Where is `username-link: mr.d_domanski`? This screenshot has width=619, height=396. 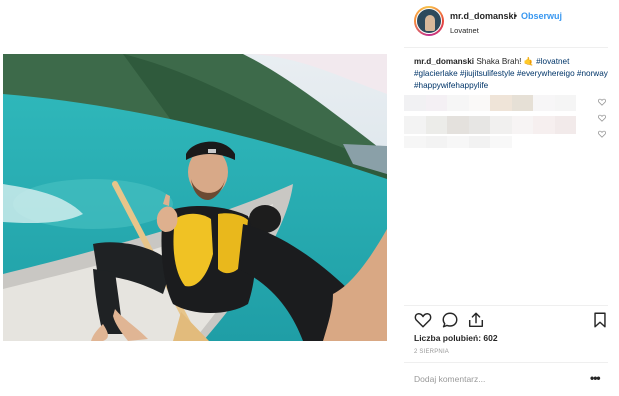 username-link: mr.d_domanski is located at coordinates (483, 16).